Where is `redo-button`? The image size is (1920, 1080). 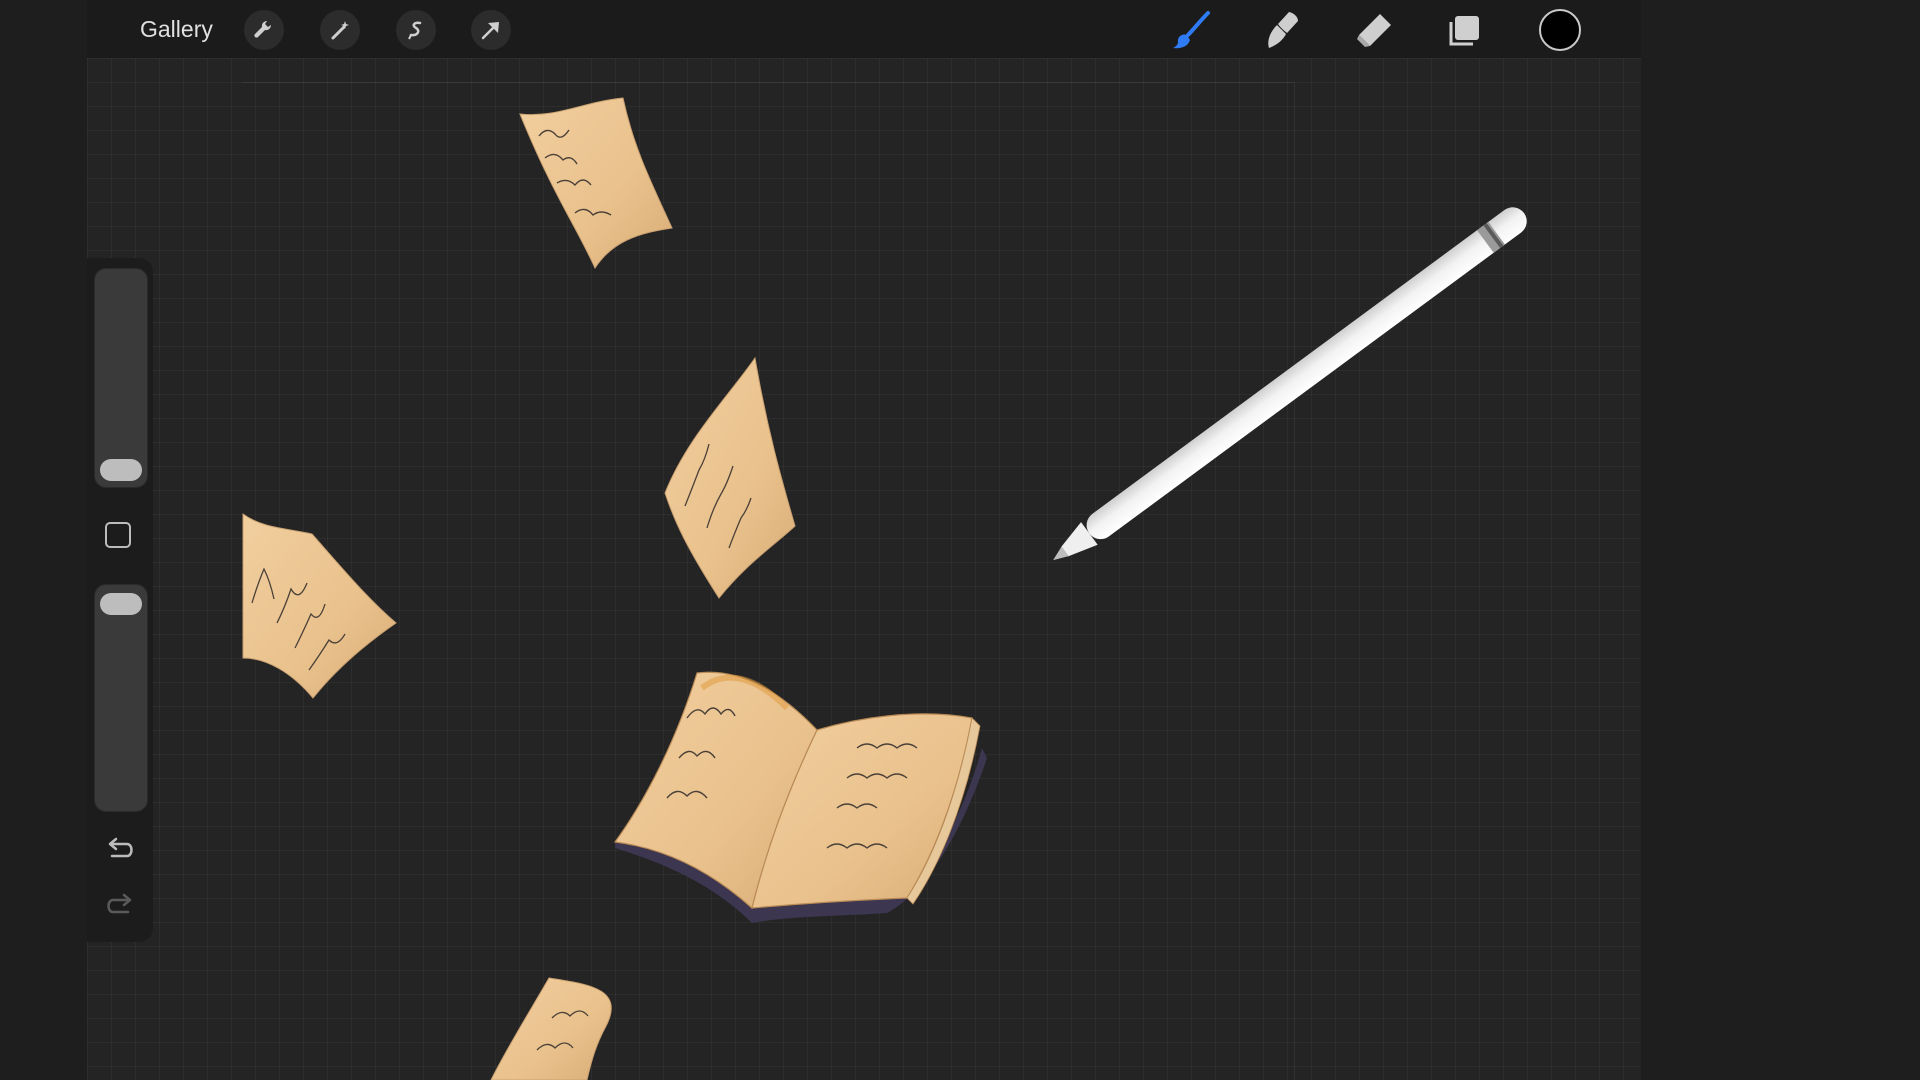
redo-button is located at coordinates (120, 907).